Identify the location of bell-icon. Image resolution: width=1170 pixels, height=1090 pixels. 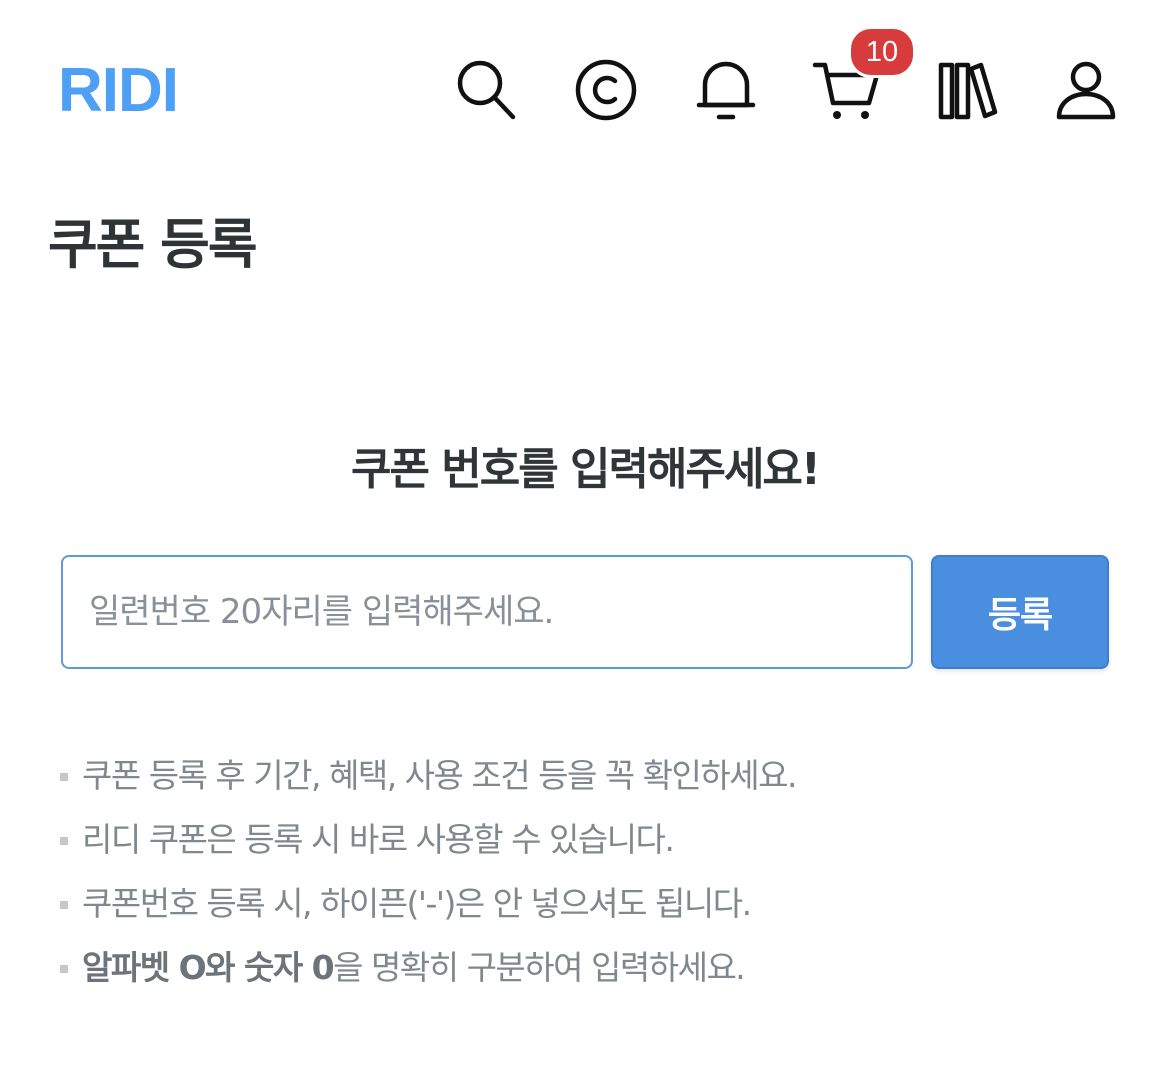
(726, 90).